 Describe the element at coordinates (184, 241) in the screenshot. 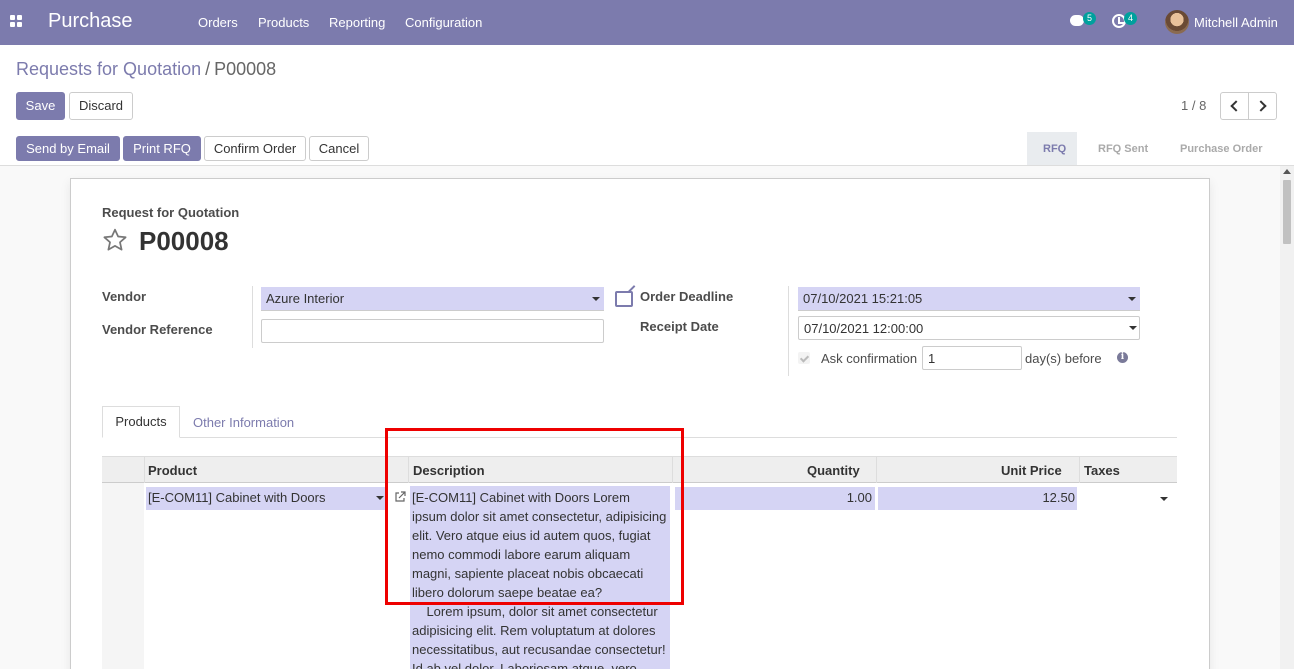

I see `record-name: P00008` at that location.